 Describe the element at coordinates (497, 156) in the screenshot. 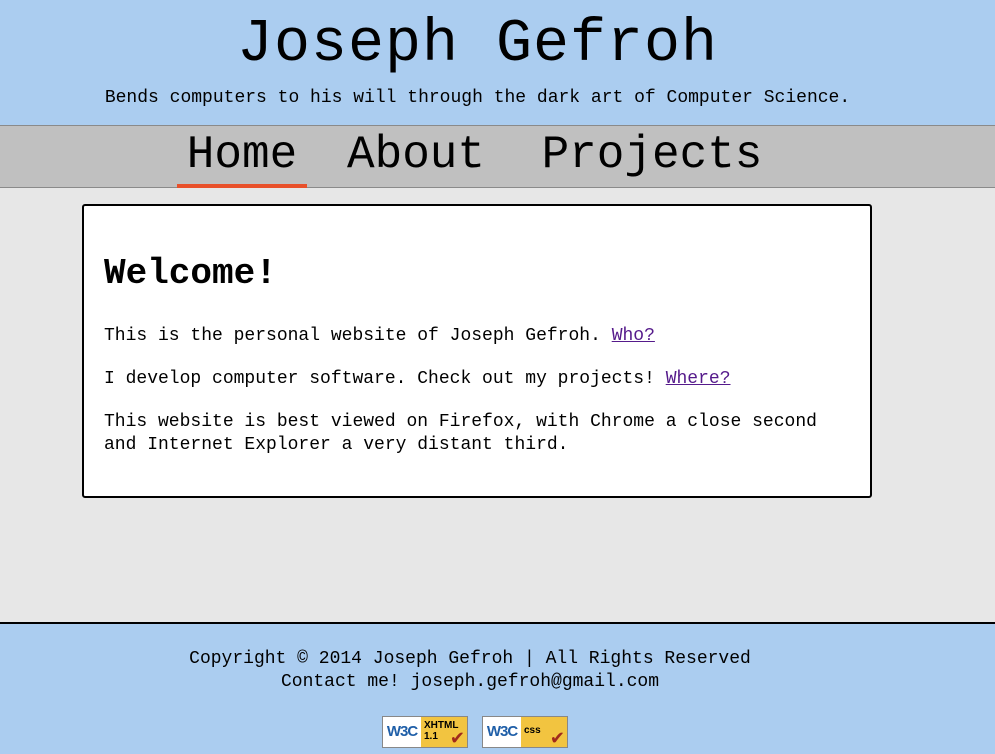

I see `main-nav: Home About Projects` at that location.